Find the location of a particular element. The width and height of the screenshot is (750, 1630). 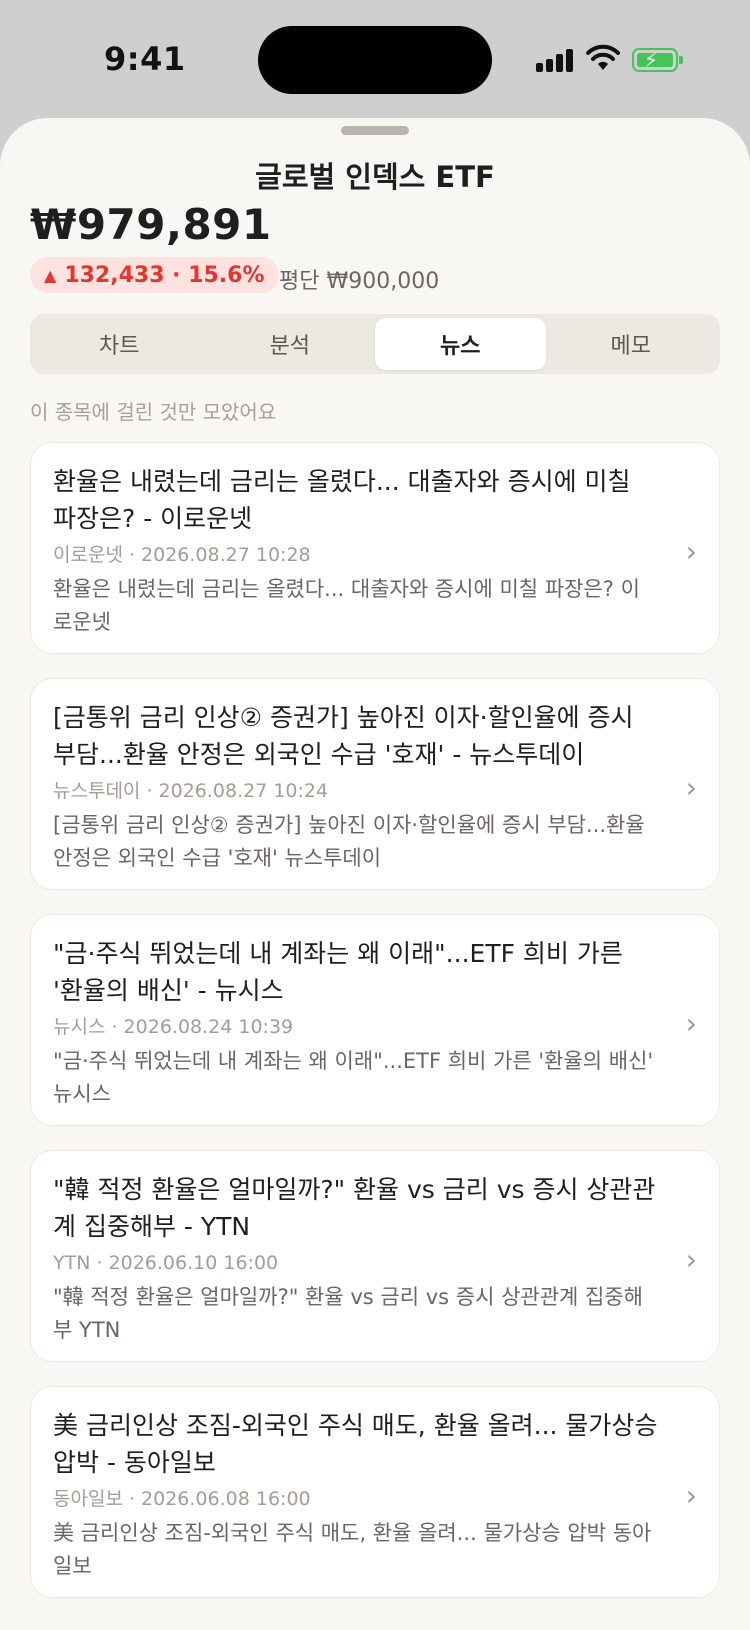

tab-bar: 차트 분석 뉴스 메모 is located at coordinates (375, 344).